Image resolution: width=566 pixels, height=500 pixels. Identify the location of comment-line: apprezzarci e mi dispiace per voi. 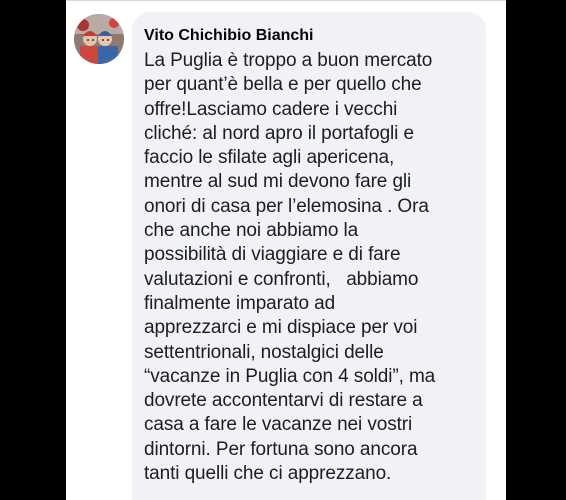
(281, 328).